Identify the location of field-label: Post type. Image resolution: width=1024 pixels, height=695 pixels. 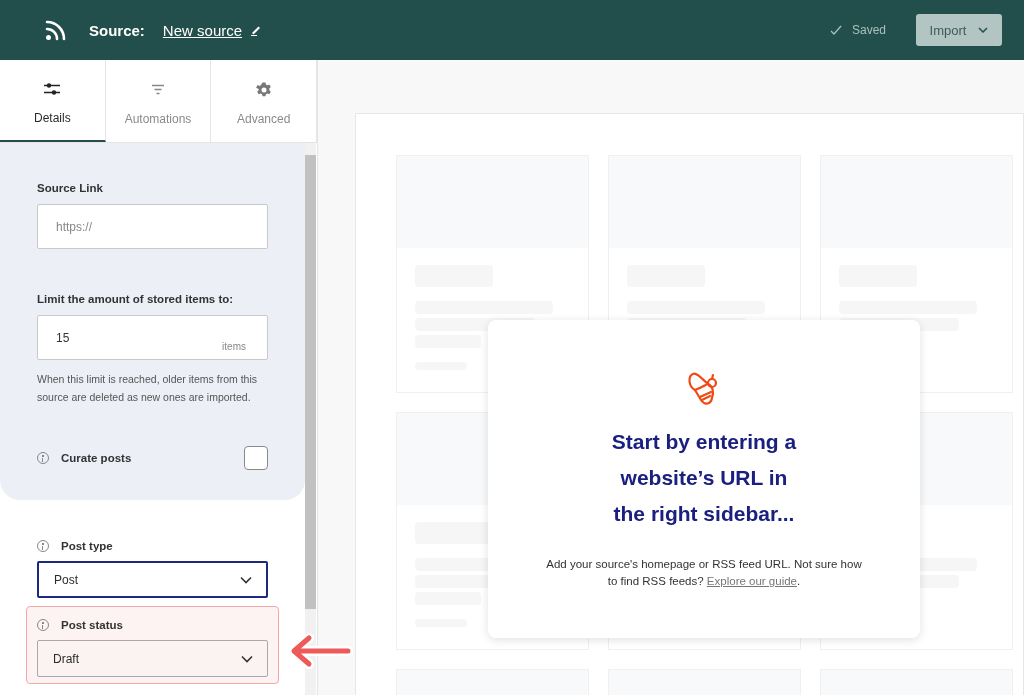
(87, 546).